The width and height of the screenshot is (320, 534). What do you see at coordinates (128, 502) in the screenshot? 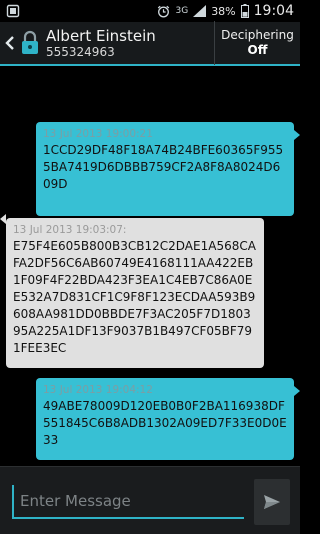
I see `message-input` at bounding box center [128, 502].